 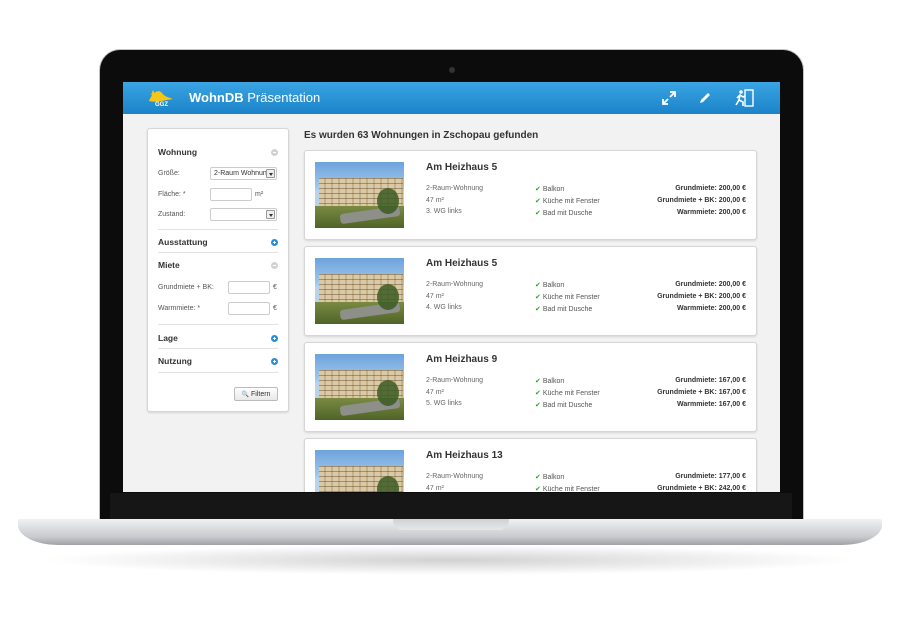 What do you see at coordinates (669, 98) in the screenshot?
I see `fullscreen-icon` at bounding box center [669, 98].